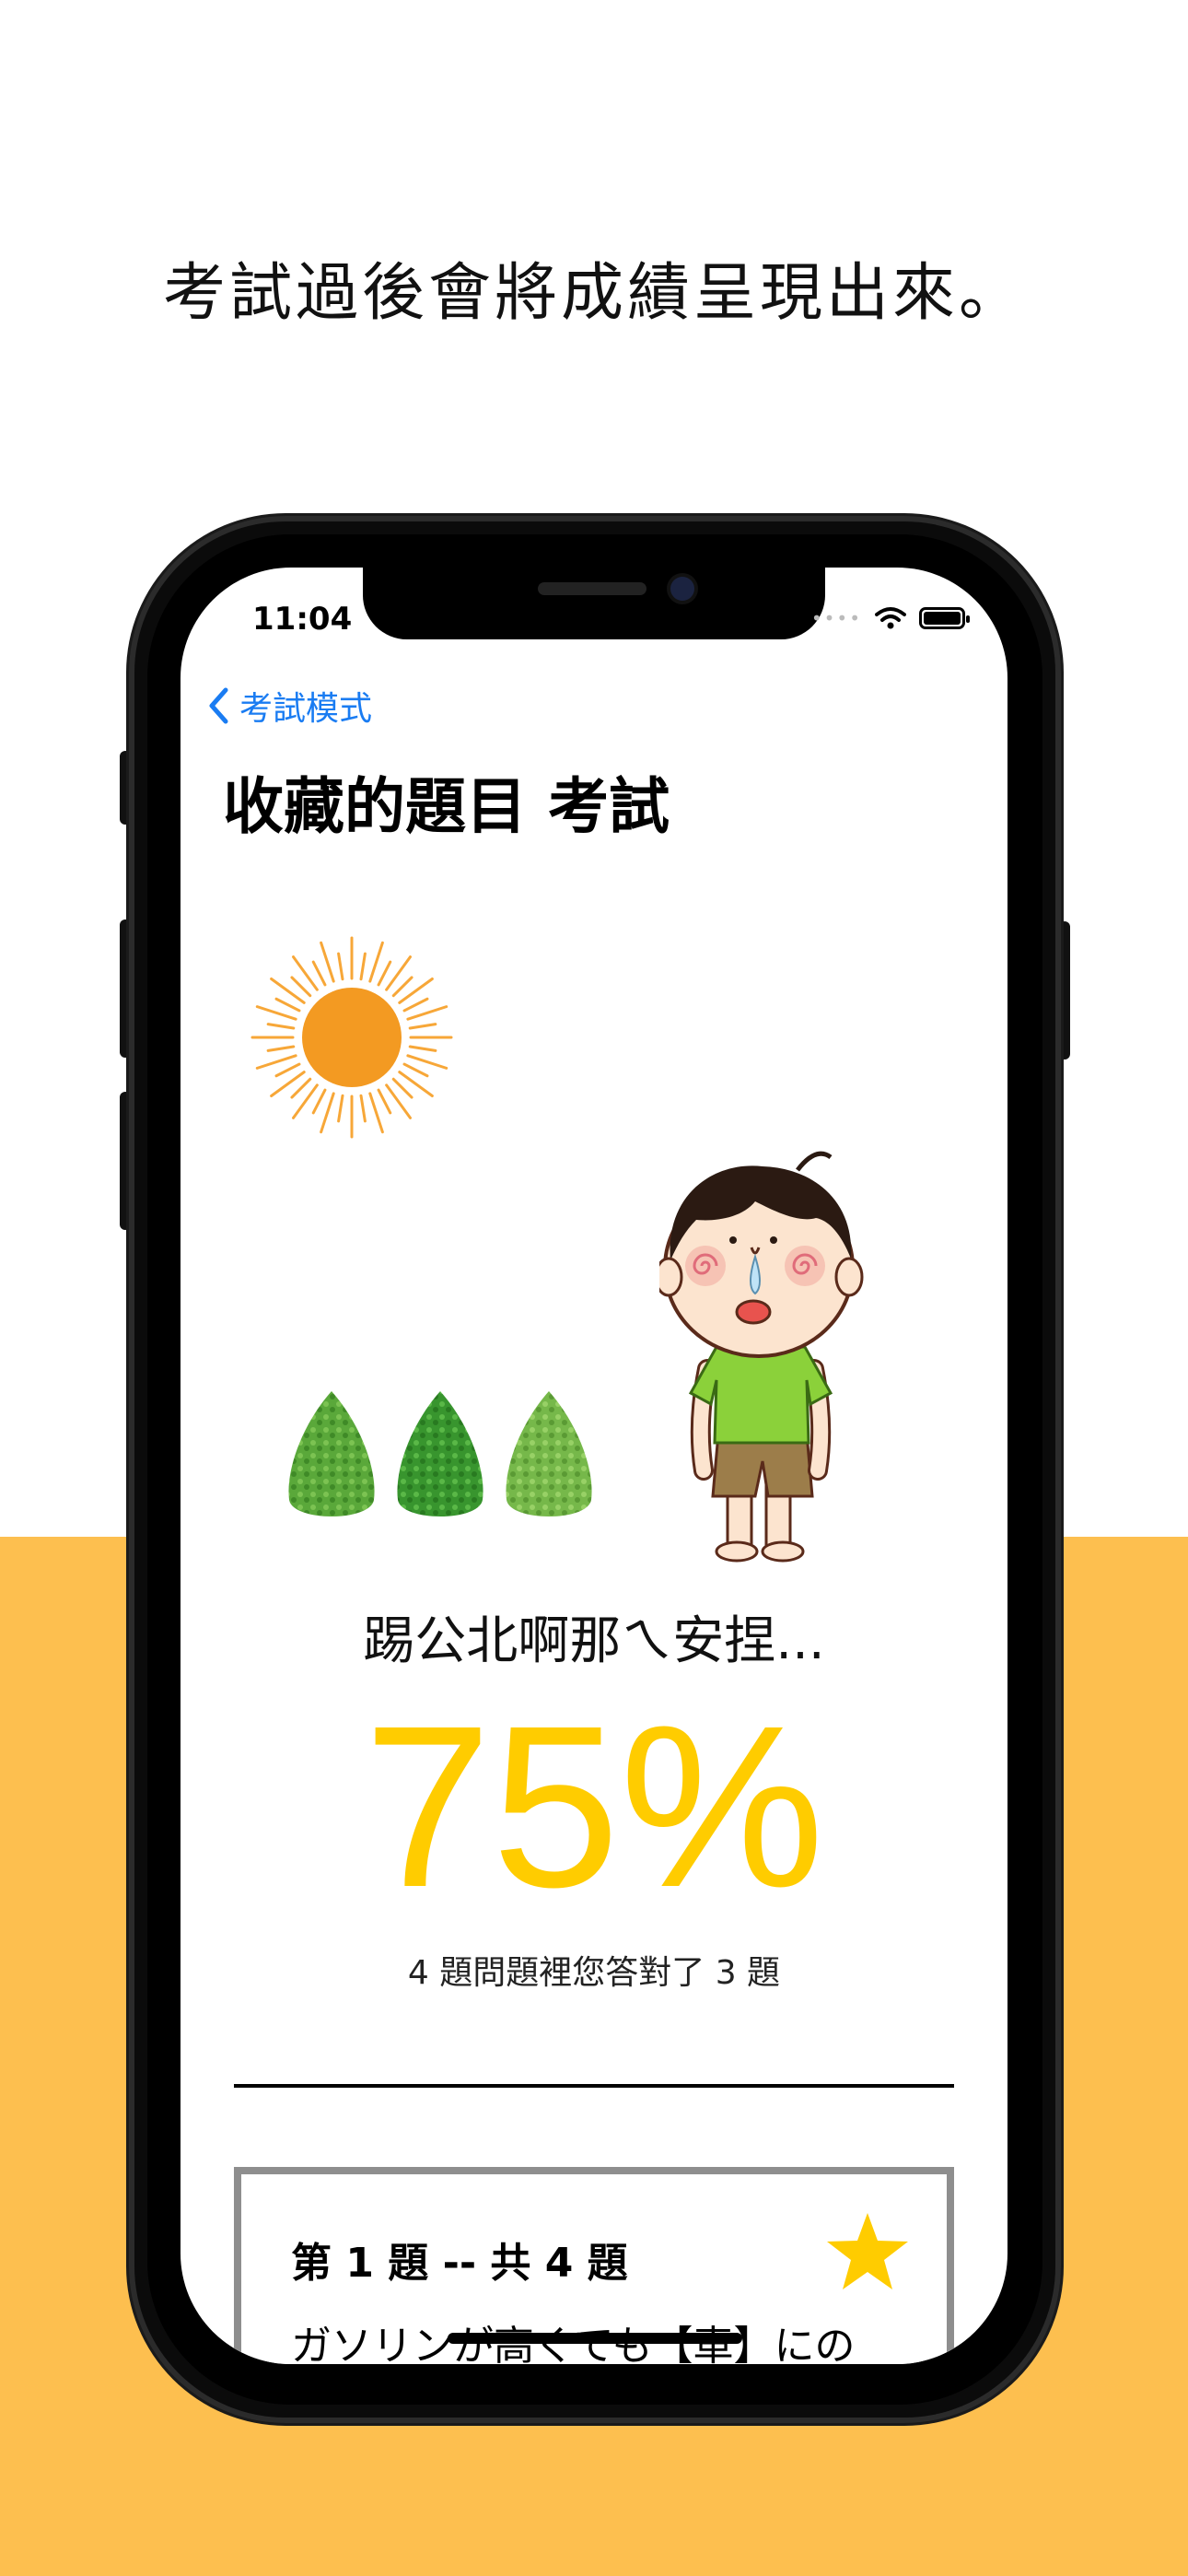  I want to click on divider, so click(594, 2086).